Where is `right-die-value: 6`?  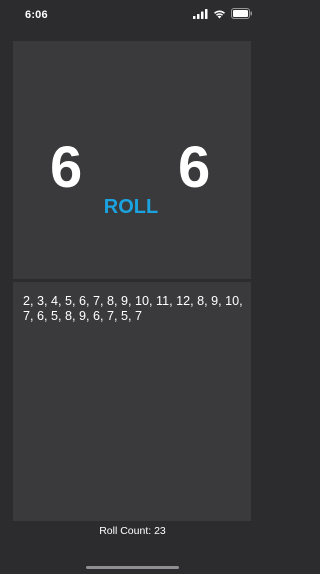 right-die-value: 6 is located at coordinates (194, 167).